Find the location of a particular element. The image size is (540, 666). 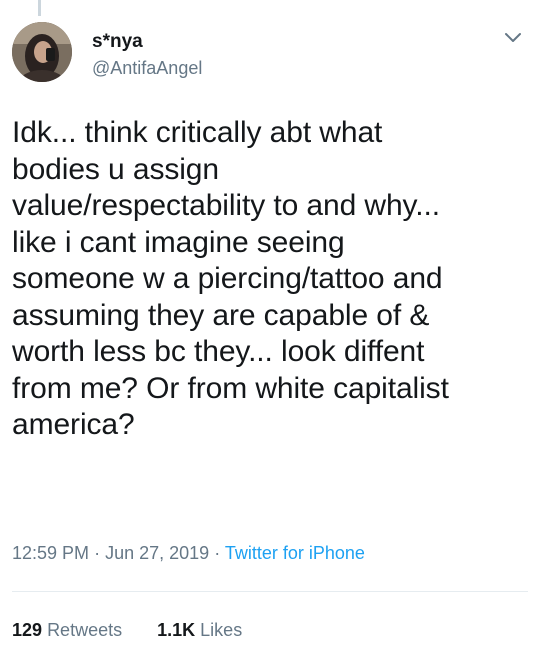

retweets-stat: 129 Retweets is located at coordinates (67, 630).